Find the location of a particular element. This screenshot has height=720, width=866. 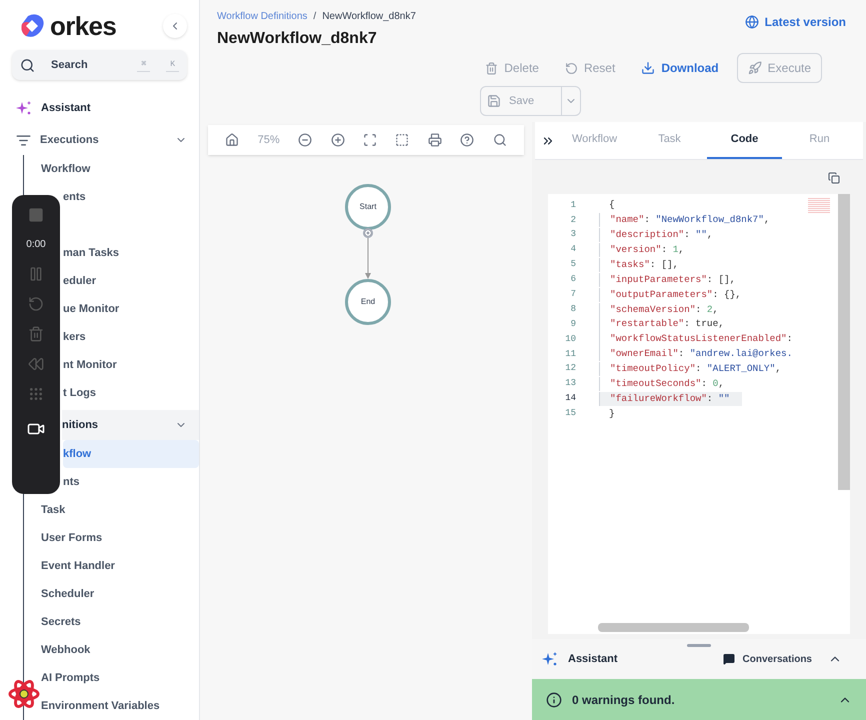

sidebar-item: man Tasks is located at coordinates (131, 253).